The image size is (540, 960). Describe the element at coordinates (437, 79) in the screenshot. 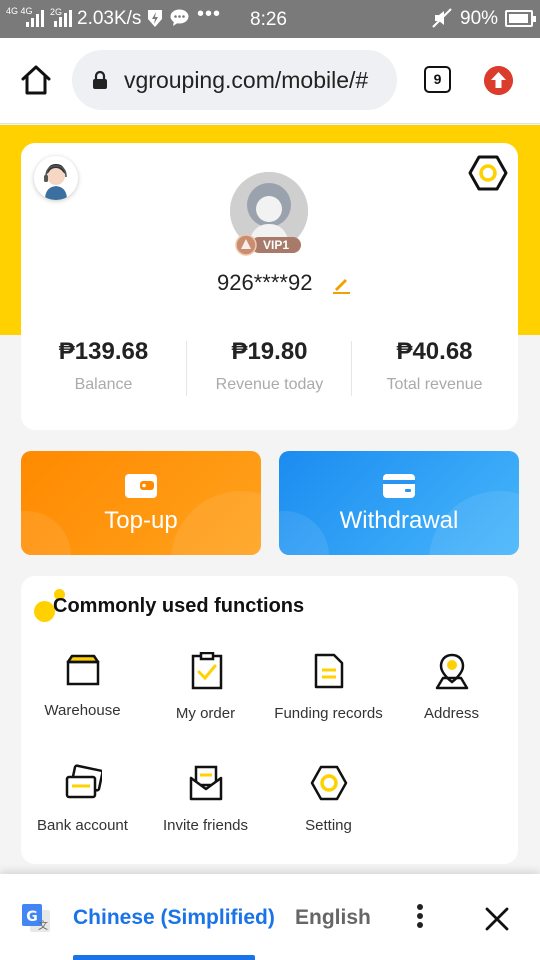

I see `tabs-icon: 9` at that location.